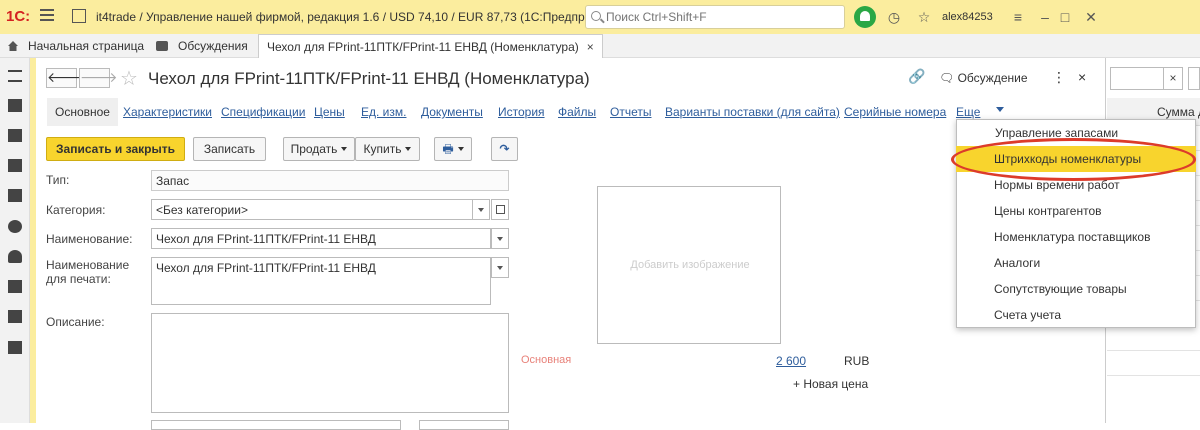 The height and width of the screenshot is (430, 1200). I want to click on company-icon, so click(15, 286).